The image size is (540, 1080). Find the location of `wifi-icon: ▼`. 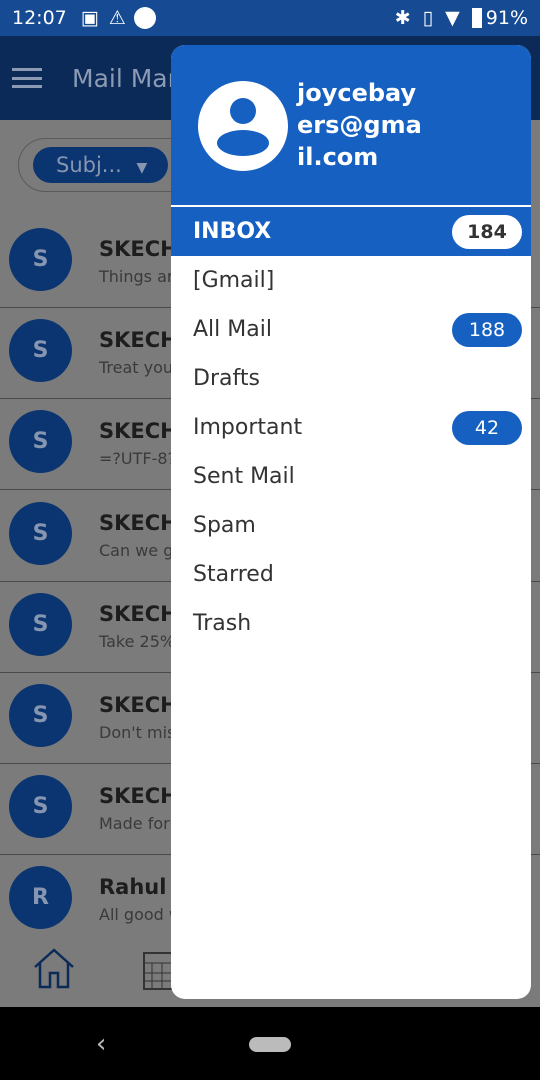

wifi-icon: ▼ is located at coordinates (452, 18).